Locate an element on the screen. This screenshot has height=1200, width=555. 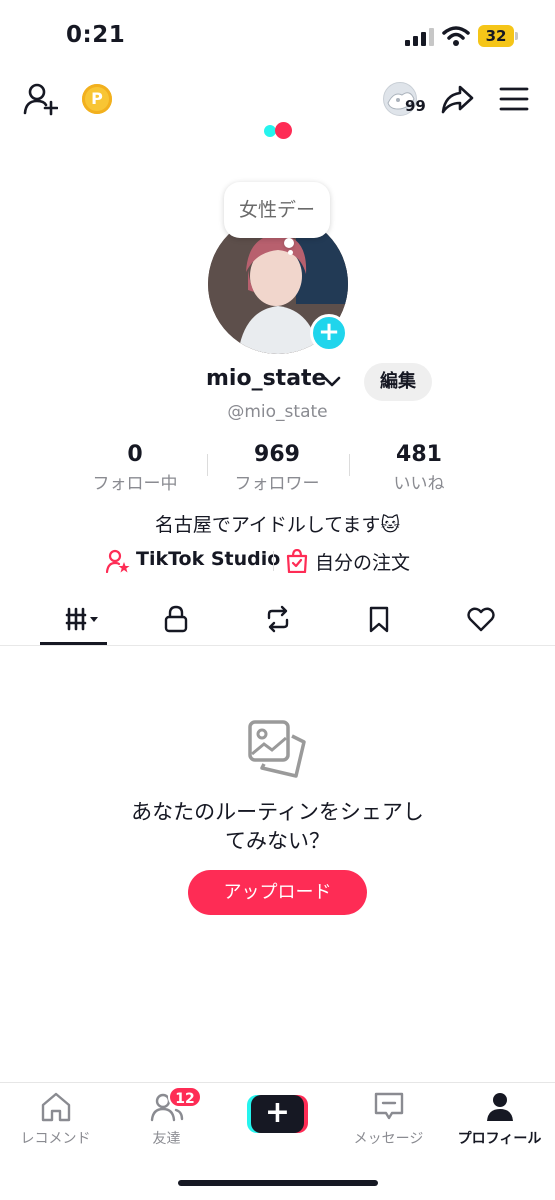
tiktok-studio-link: TikTok Studio is located at coordinates (208, 559).